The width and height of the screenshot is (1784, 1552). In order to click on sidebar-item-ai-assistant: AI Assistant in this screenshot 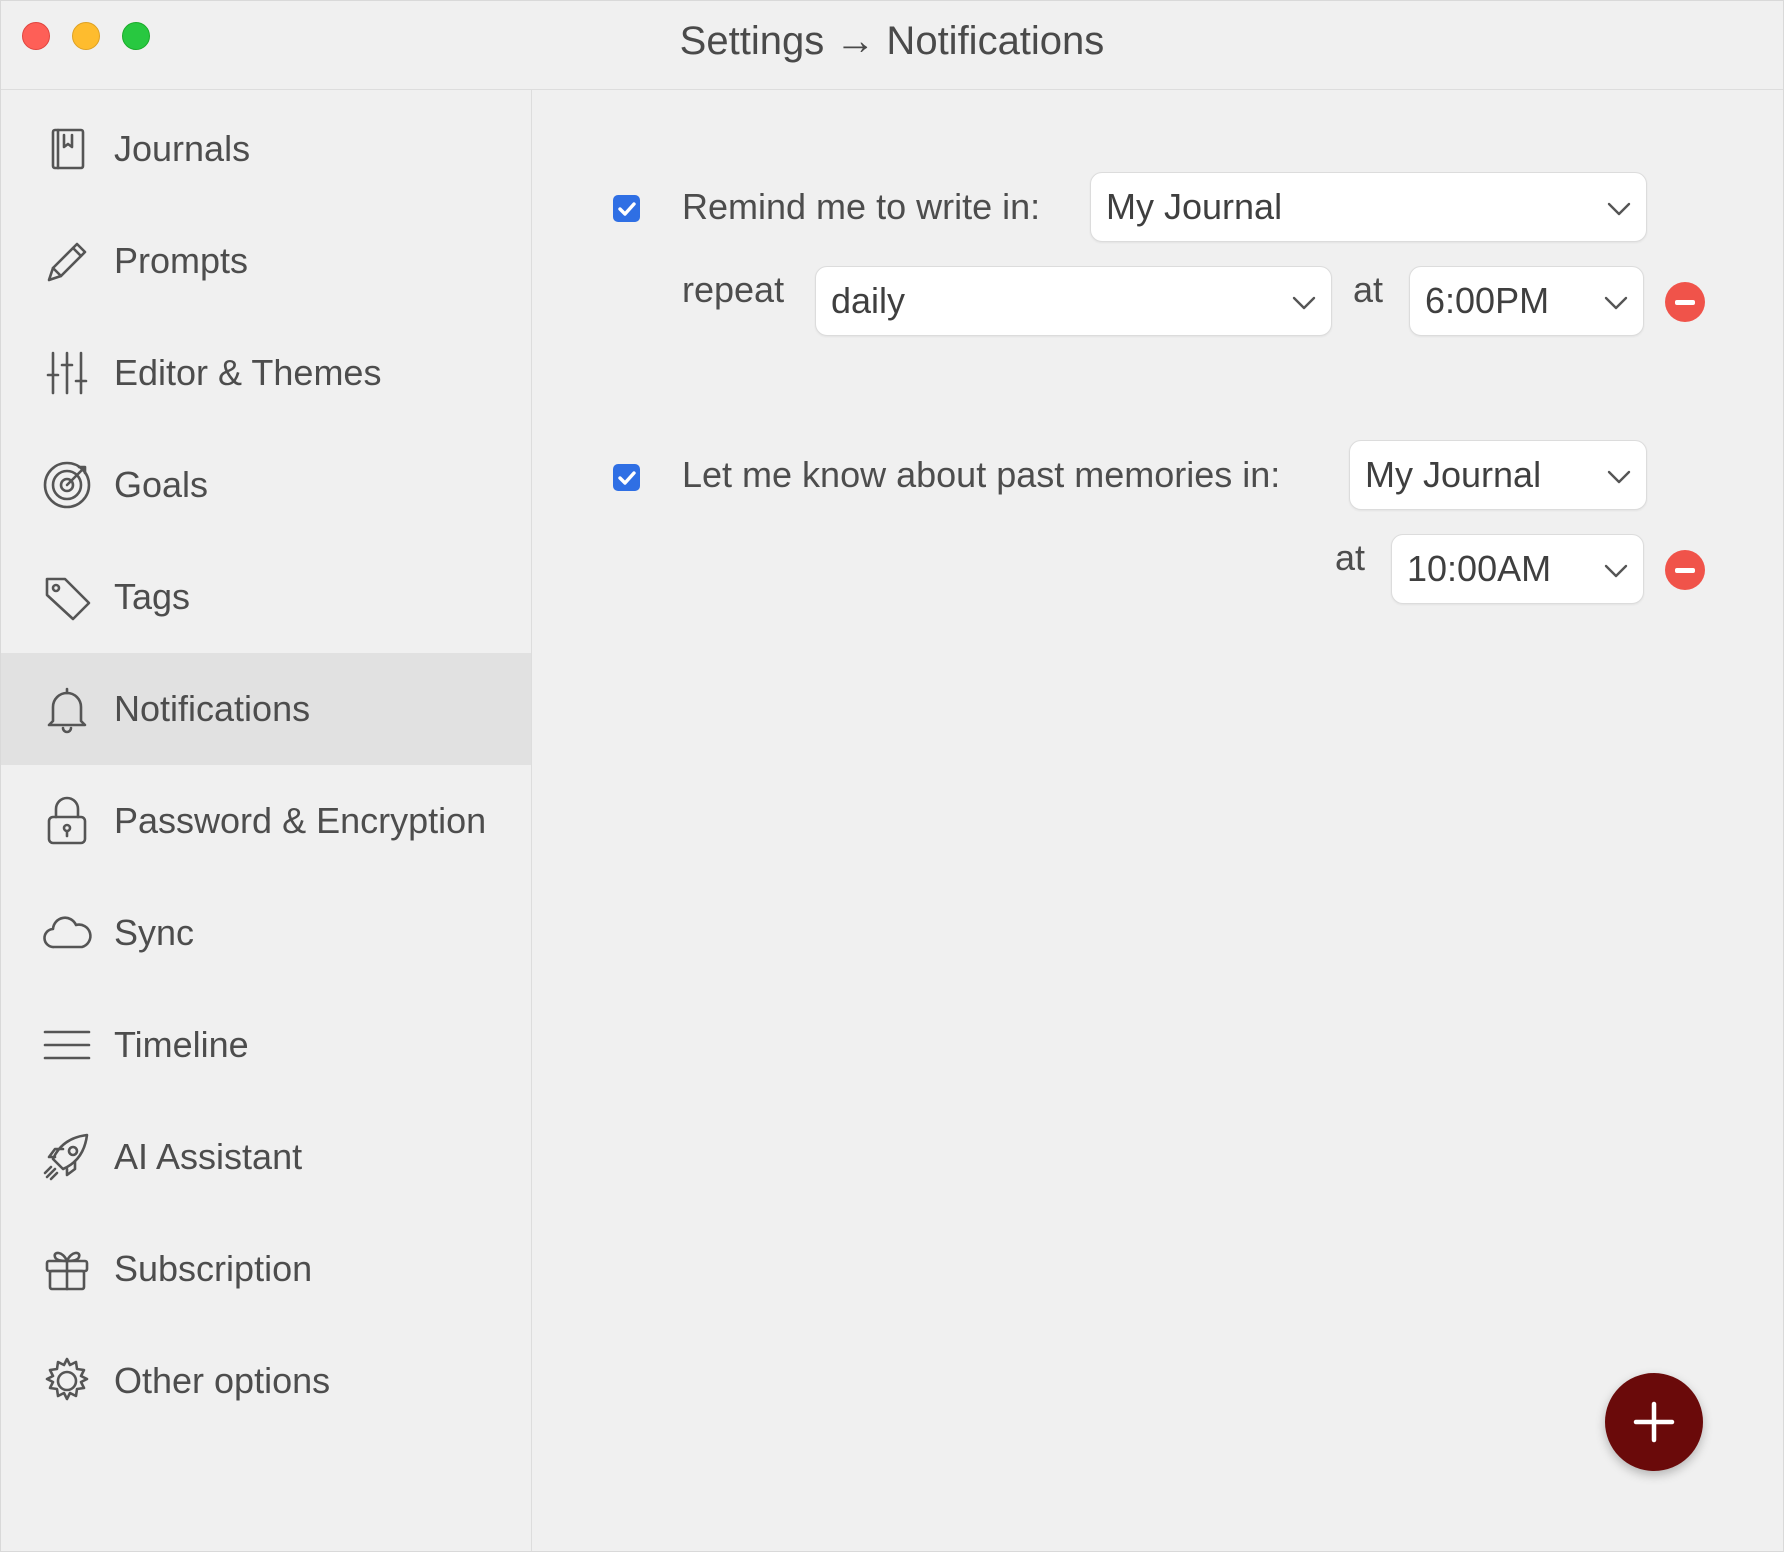, I will do `click(266, 1157)`.